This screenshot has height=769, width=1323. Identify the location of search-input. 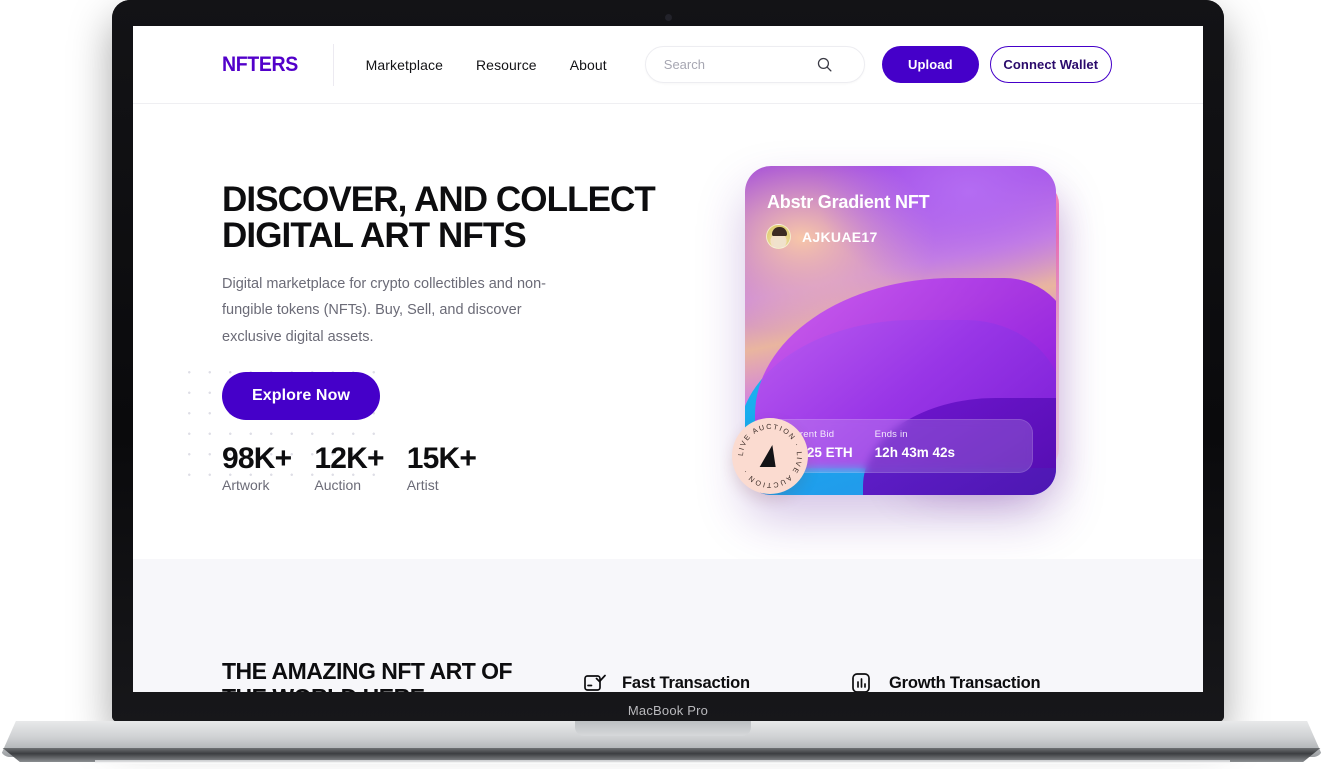
(738, 64).